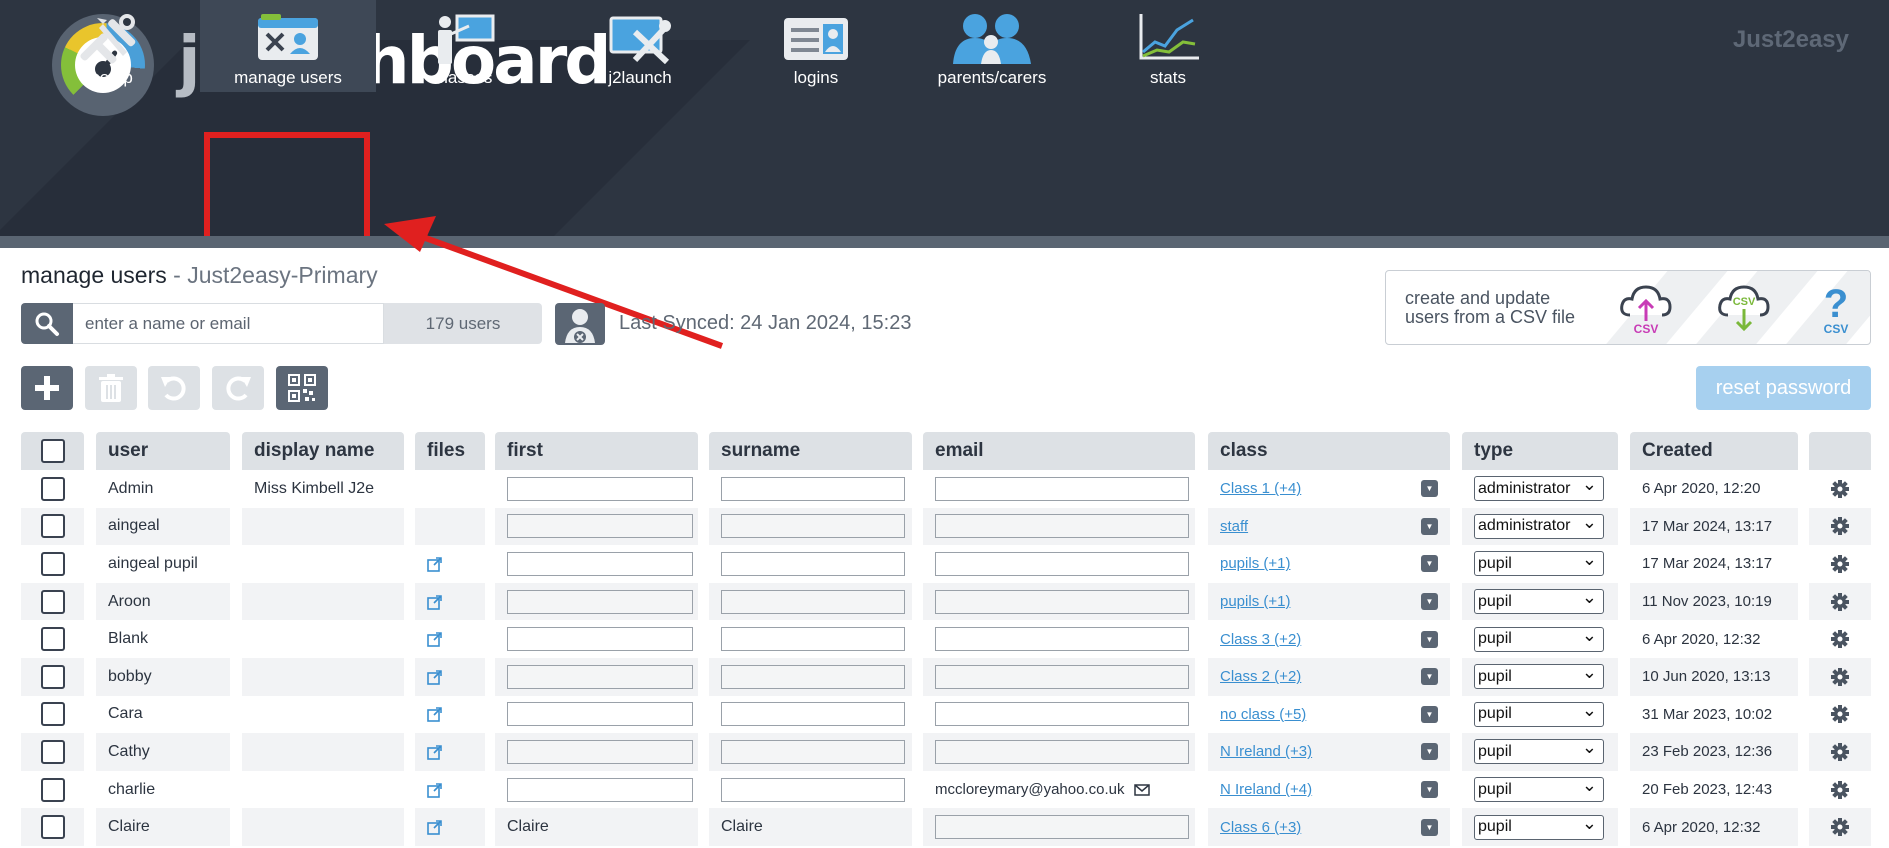 The height and width of the screenshot is (848, 1889). What do you see at coordinates (1168, 46) in the screenshot?
I see `nav-stats: stats` at bounding box center [1168, 46].